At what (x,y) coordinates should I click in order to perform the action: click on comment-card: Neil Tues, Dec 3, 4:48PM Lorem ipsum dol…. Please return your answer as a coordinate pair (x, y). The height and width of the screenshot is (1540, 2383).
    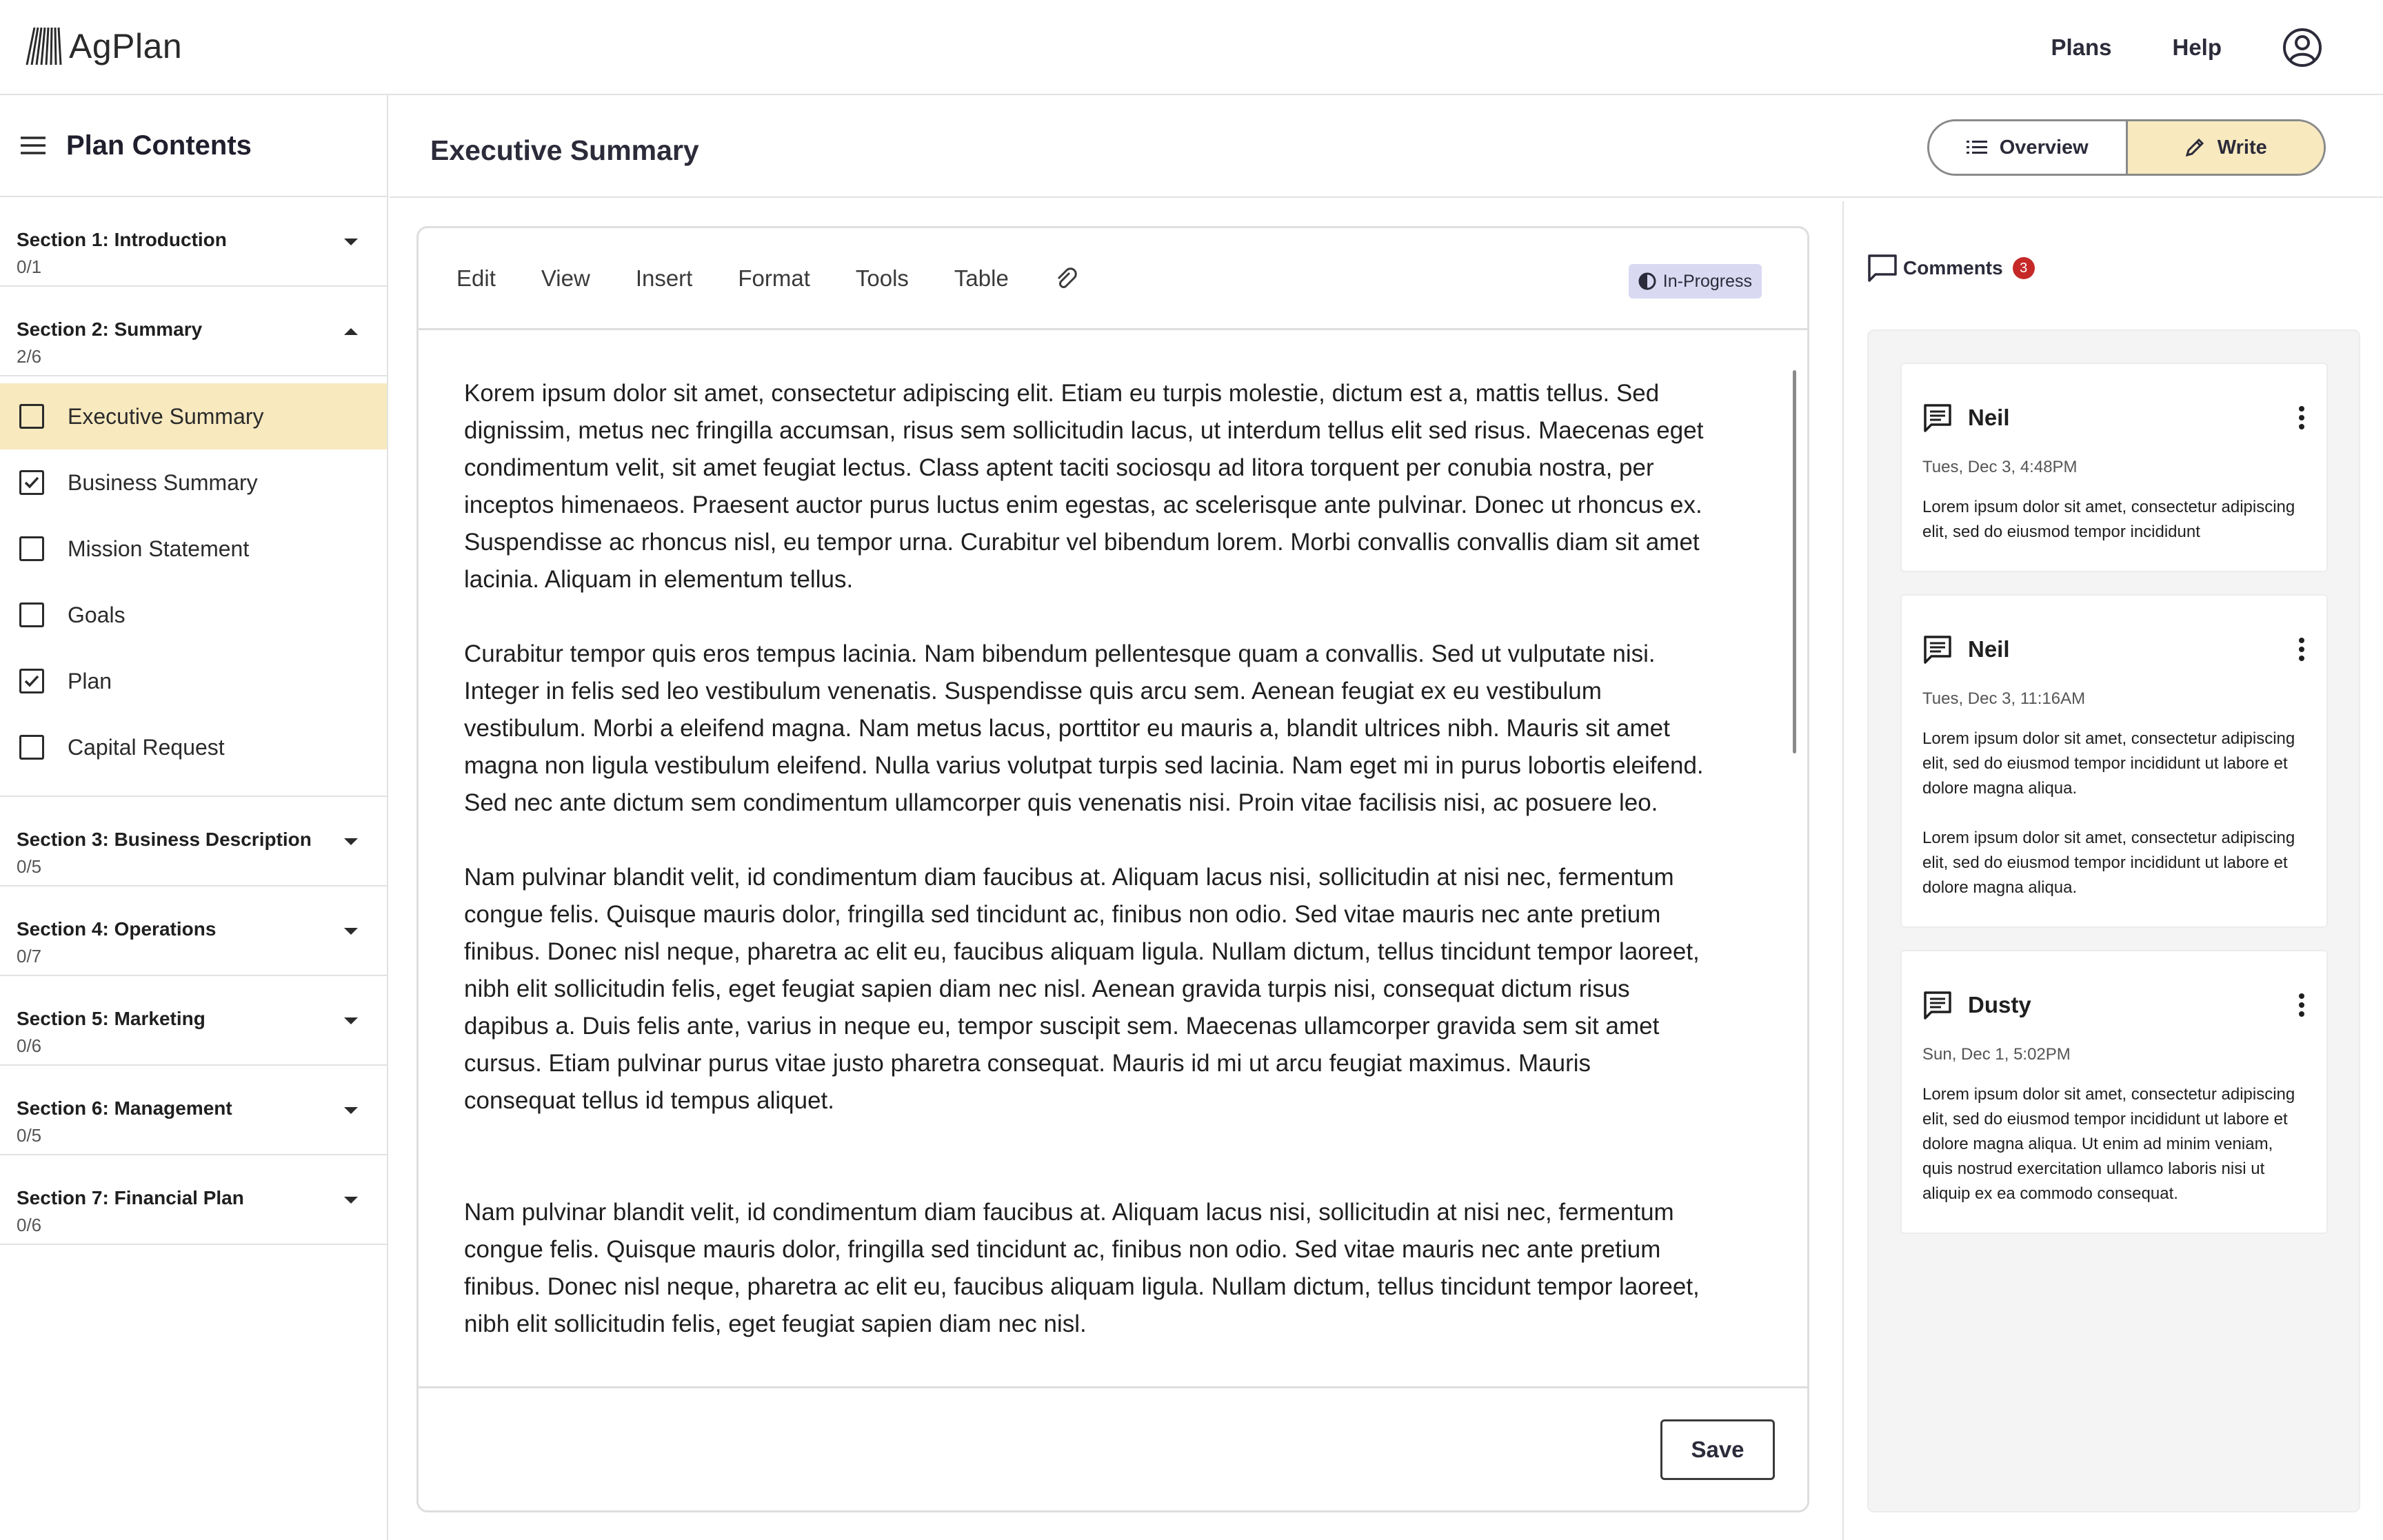
    Looking at the image, I should click on (2114, 468).